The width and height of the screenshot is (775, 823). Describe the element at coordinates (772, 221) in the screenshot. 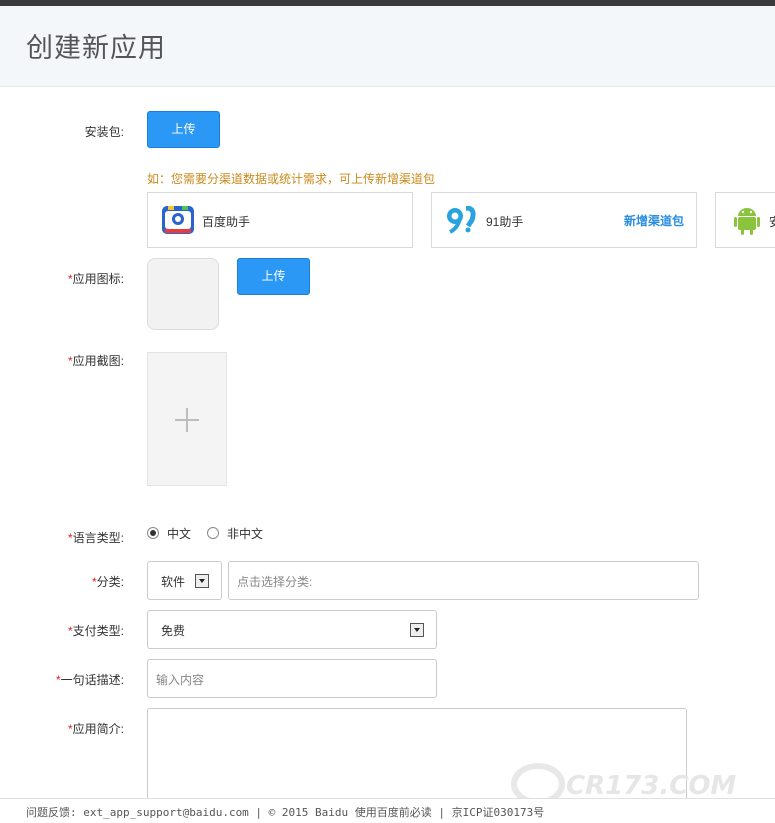

I see `channel-name: 安` at that location.